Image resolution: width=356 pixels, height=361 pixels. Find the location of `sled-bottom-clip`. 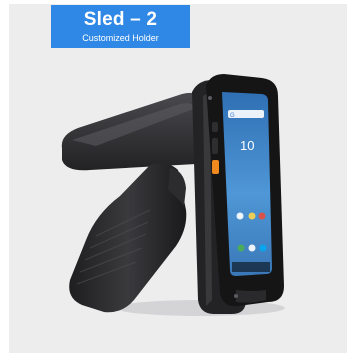

sled-bottom-clip is located at coordinates (251, 296).